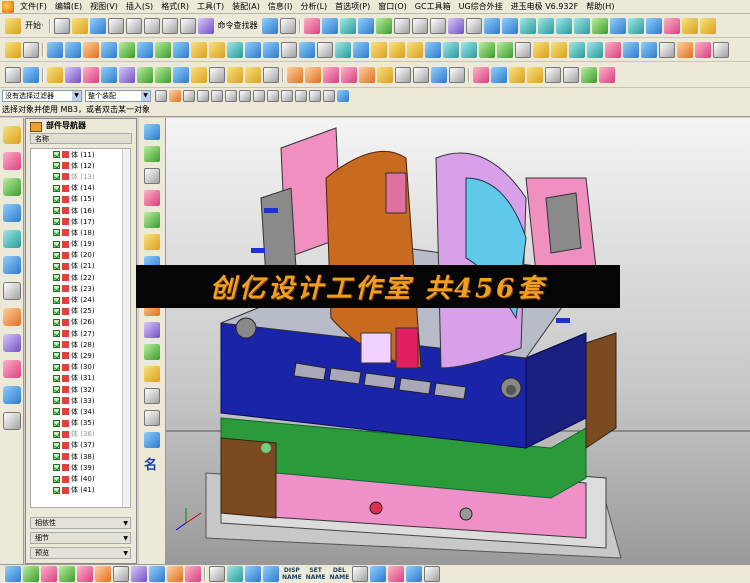 Image resolution: width=750 pixels, height=583 pixels. Describe the element at coordinates (97, 25) in the screenshot. I see `save-icon` at that location.